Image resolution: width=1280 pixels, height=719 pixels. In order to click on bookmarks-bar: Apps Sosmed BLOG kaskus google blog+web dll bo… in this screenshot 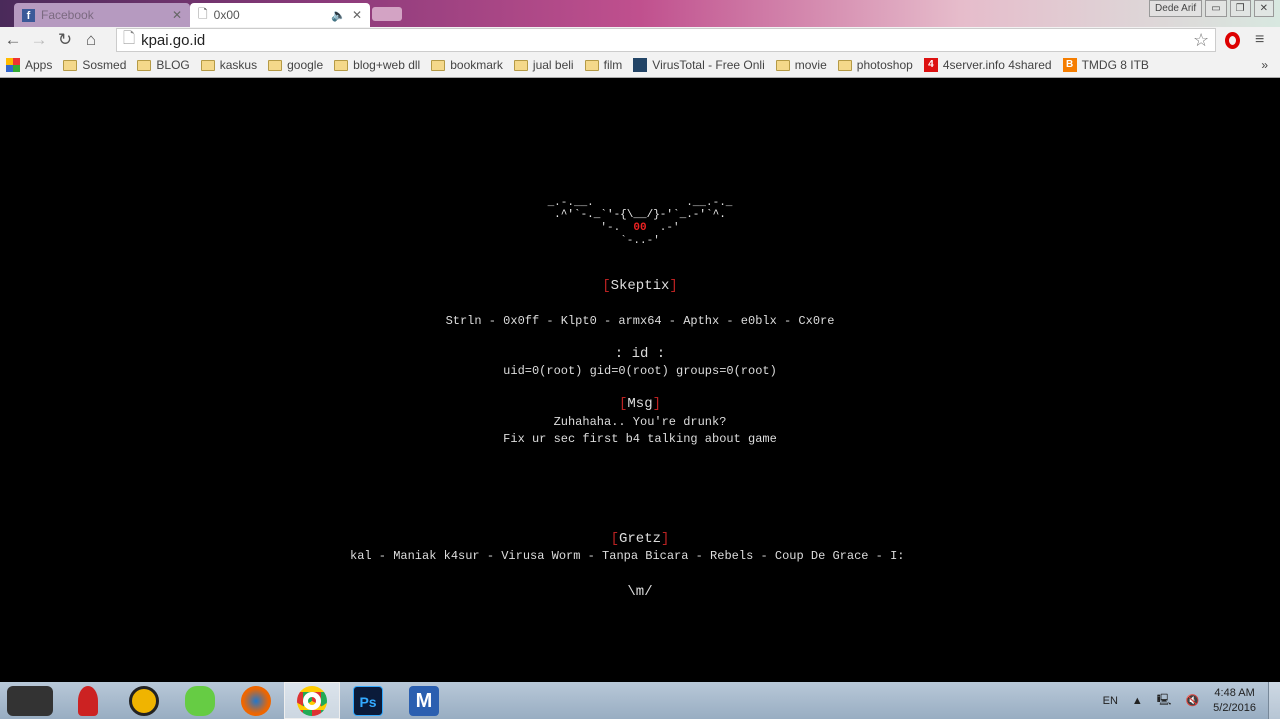, I will do `click(640, 65)`.